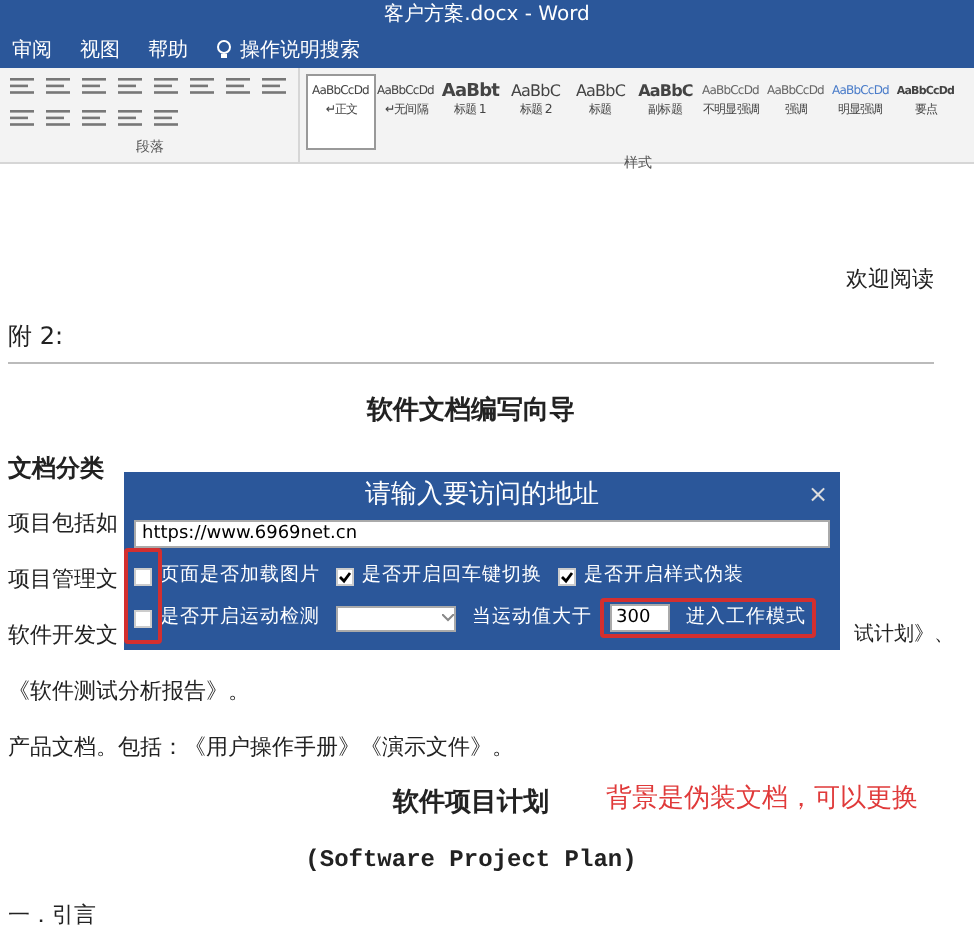 The width and height of the screenshot is (974, 948). I want to click on body-text: 产品文档。包括：《用户操作手册》《演示文件》。, so click(261, 747).